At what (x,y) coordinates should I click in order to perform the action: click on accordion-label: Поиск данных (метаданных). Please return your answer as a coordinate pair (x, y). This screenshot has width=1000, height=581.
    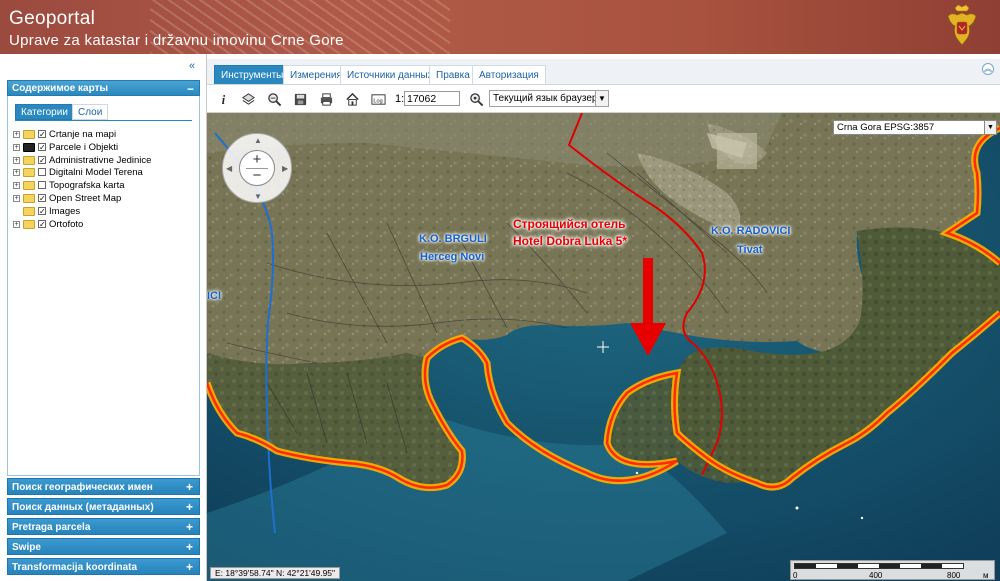
    Looking at the image, I should click on (83, 507).